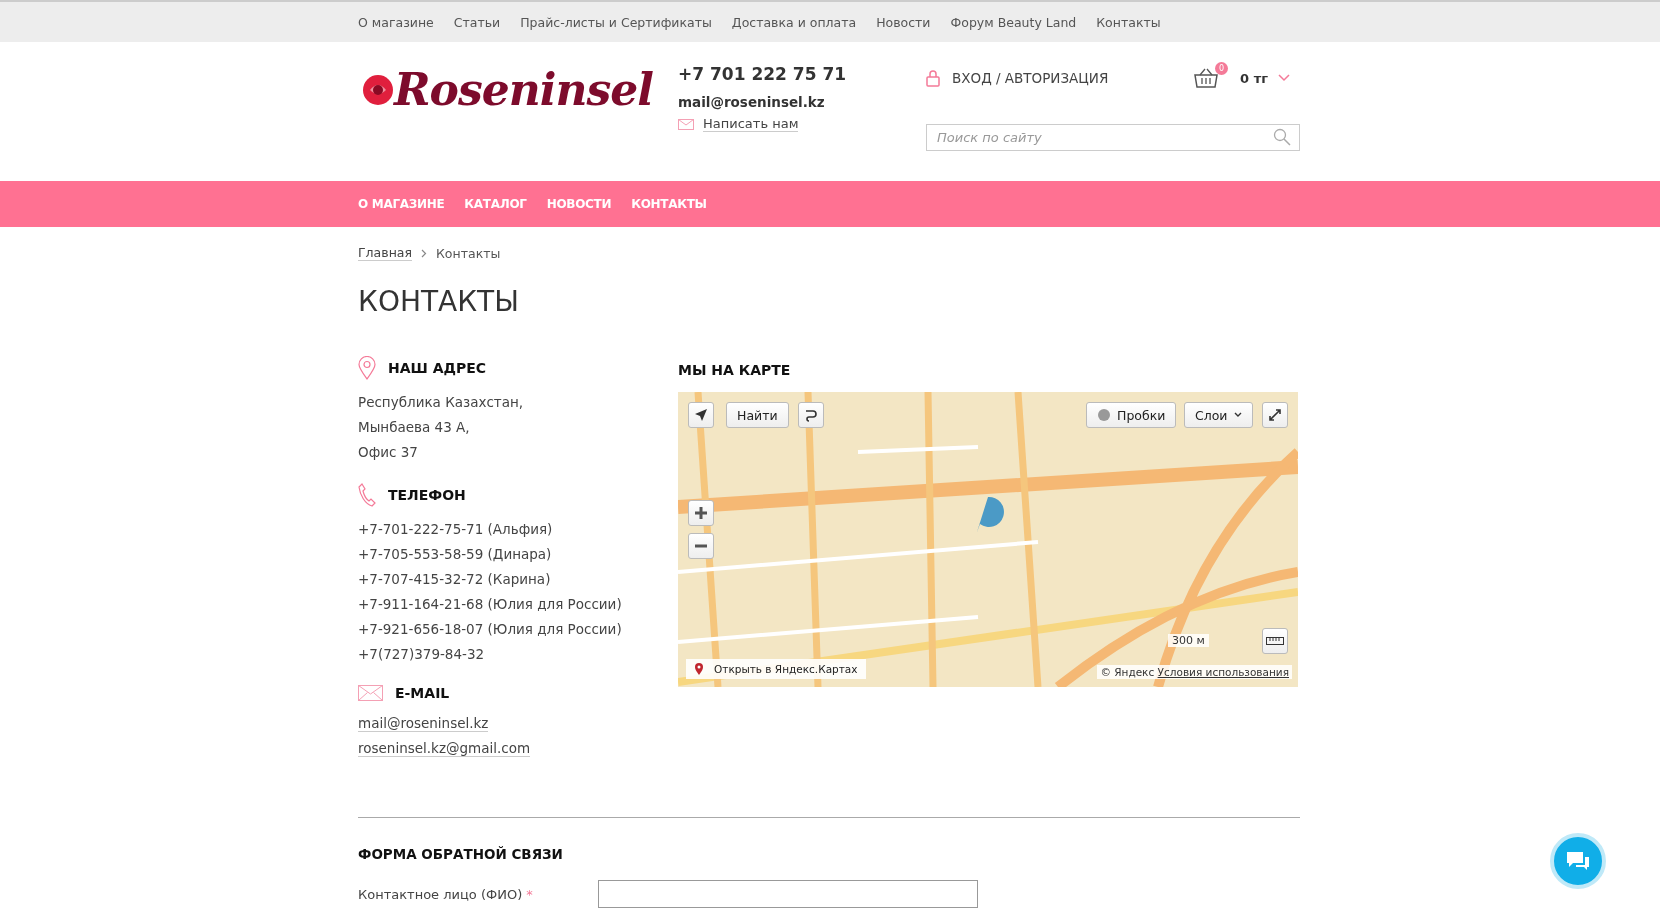 This screenshot has width=1660, height=919. What do you see at coordinates (1131, 415) in the screenshot?
I see `traffic-button: Пробки` at bounding box center [1131, 415].